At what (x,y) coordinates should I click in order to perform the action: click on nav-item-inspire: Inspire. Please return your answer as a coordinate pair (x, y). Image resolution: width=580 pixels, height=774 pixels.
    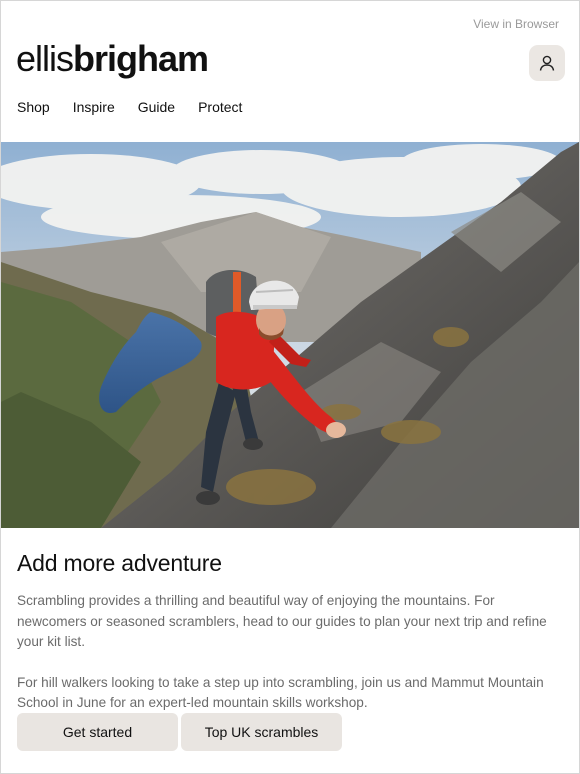
    Looking at the image, I should click on (94, 107).